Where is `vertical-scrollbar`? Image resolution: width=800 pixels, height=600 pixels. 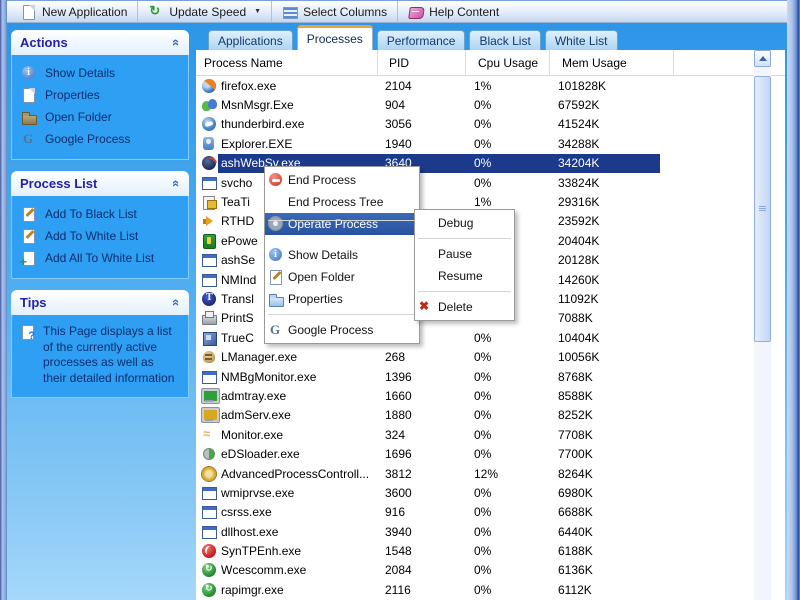
vertical-scrollbar is located at coordinates (762, 325).